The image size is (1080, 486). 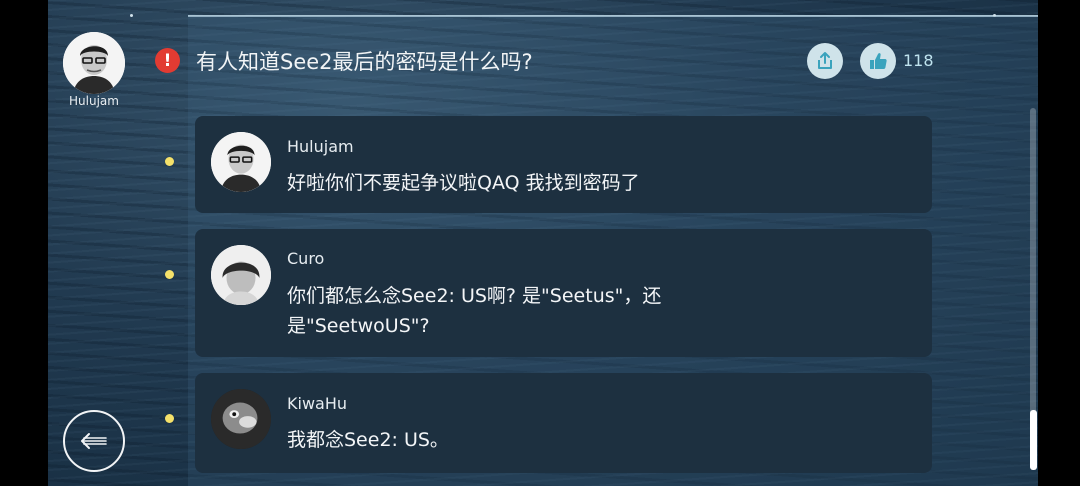 I want to click on thumbs-up-icon, so click(x=878, y=61).